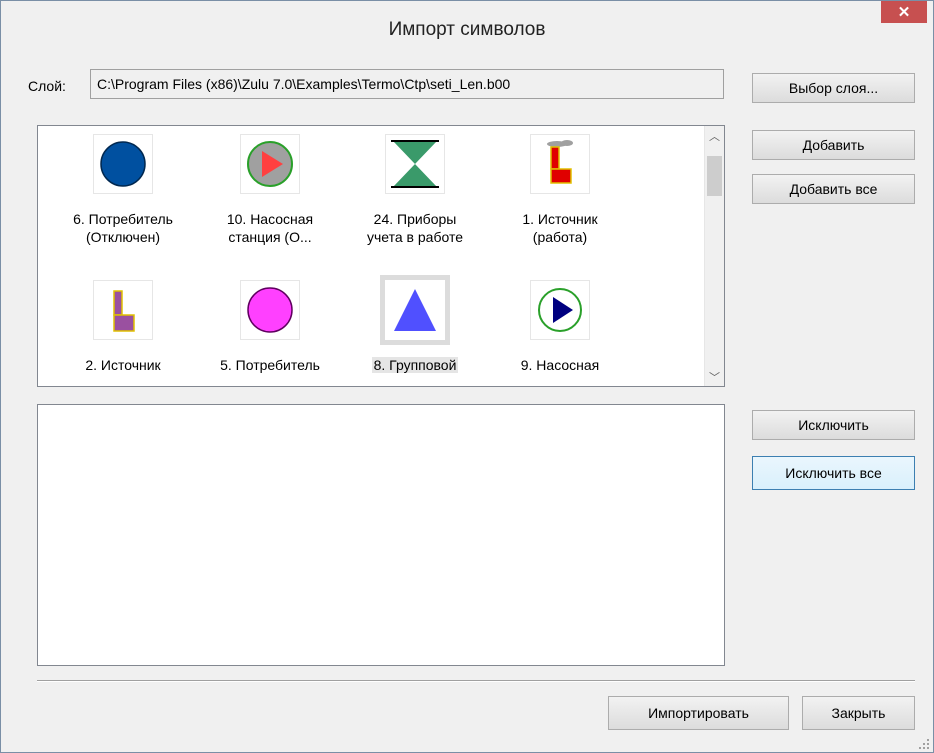  What do you see at coordinates (560, 164) in the screenshot?
I see `red-factory-source-icon` at bounding box center [560, 164].